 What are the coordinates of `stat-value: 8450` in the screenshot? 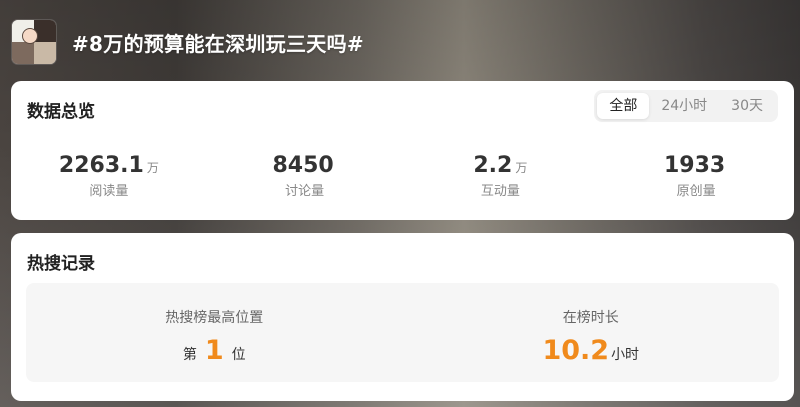 It's located at (303, 165).